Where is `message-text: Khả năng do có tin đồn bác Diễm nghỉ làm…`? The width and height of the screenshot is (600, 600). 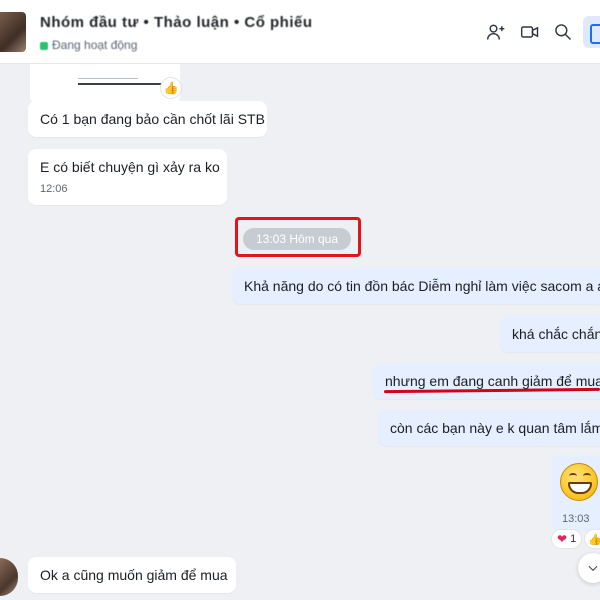 message-text: Khả năng do có tin đồn bác Diễm nghỉ làm… is located at coordinates (422, 286).